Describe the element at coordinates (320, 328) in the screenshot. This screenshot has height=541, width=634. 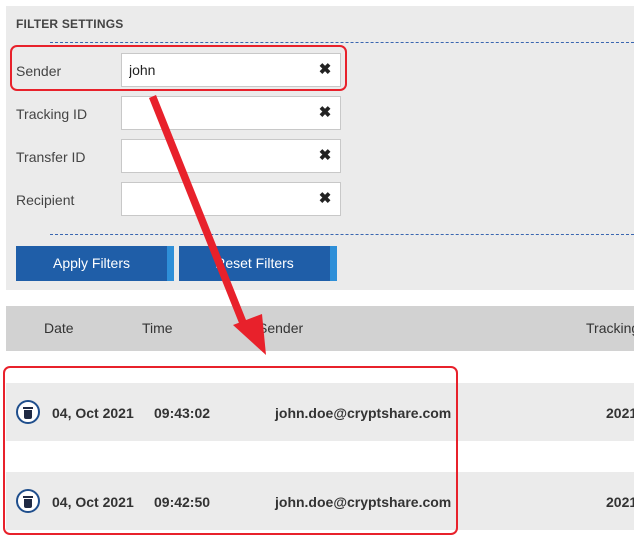
I see `results-table-header: Date Time Sender Tracking` at that location.